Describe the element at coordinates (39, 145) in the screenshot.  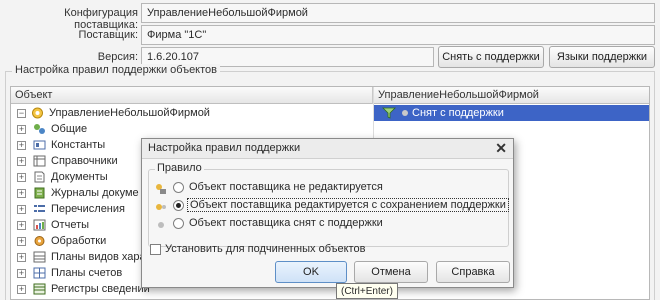
I see `constants-icon` at that location.